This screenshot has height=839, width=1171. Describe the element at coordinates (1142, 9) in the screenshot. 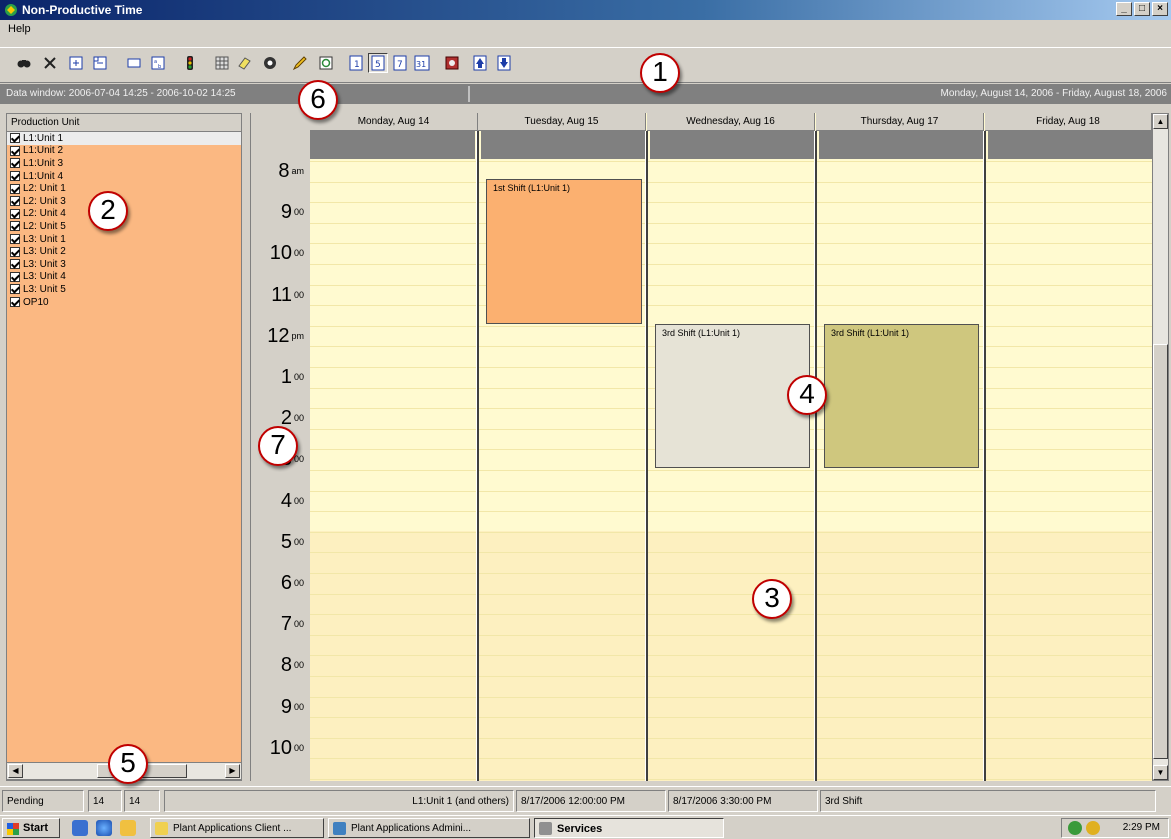

I see `maximize-button: □` at that location.